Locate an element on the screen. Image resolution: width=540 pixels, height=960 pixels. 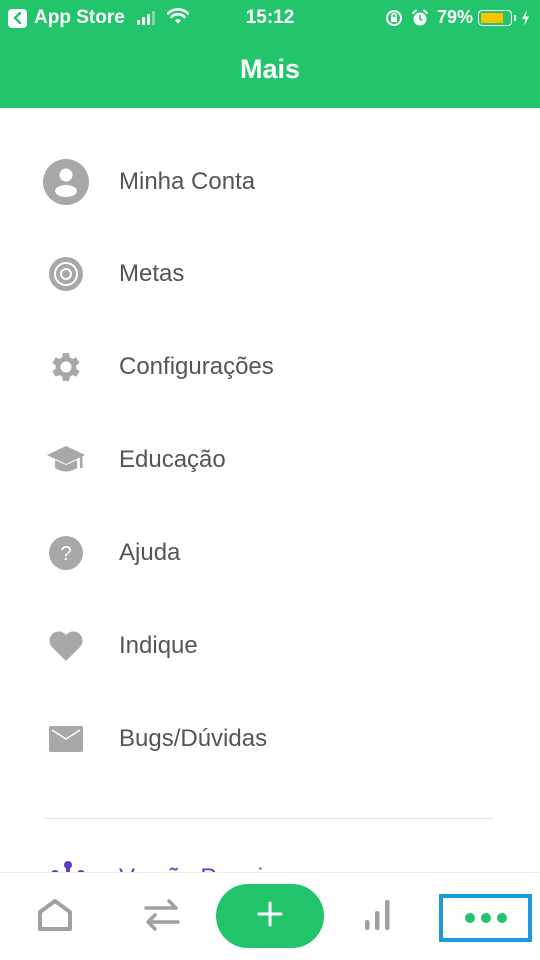
plus-icon is located at coordinates (270, 916).